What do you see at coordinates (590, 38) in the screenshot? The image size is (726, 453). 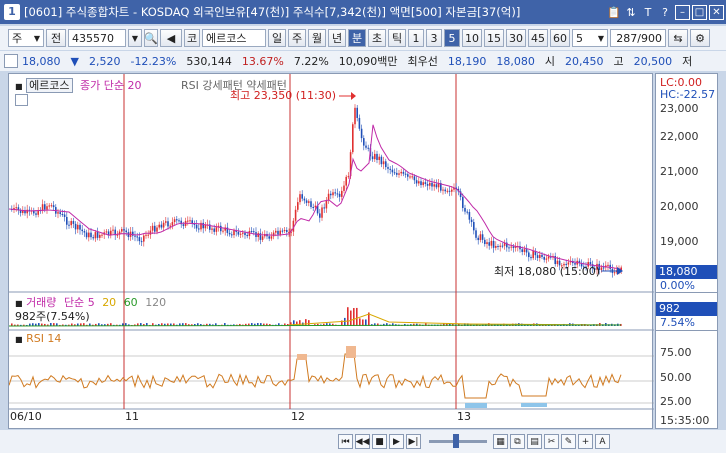 I see `interval-select: 5 ▼` at bounding box center [590, 38].